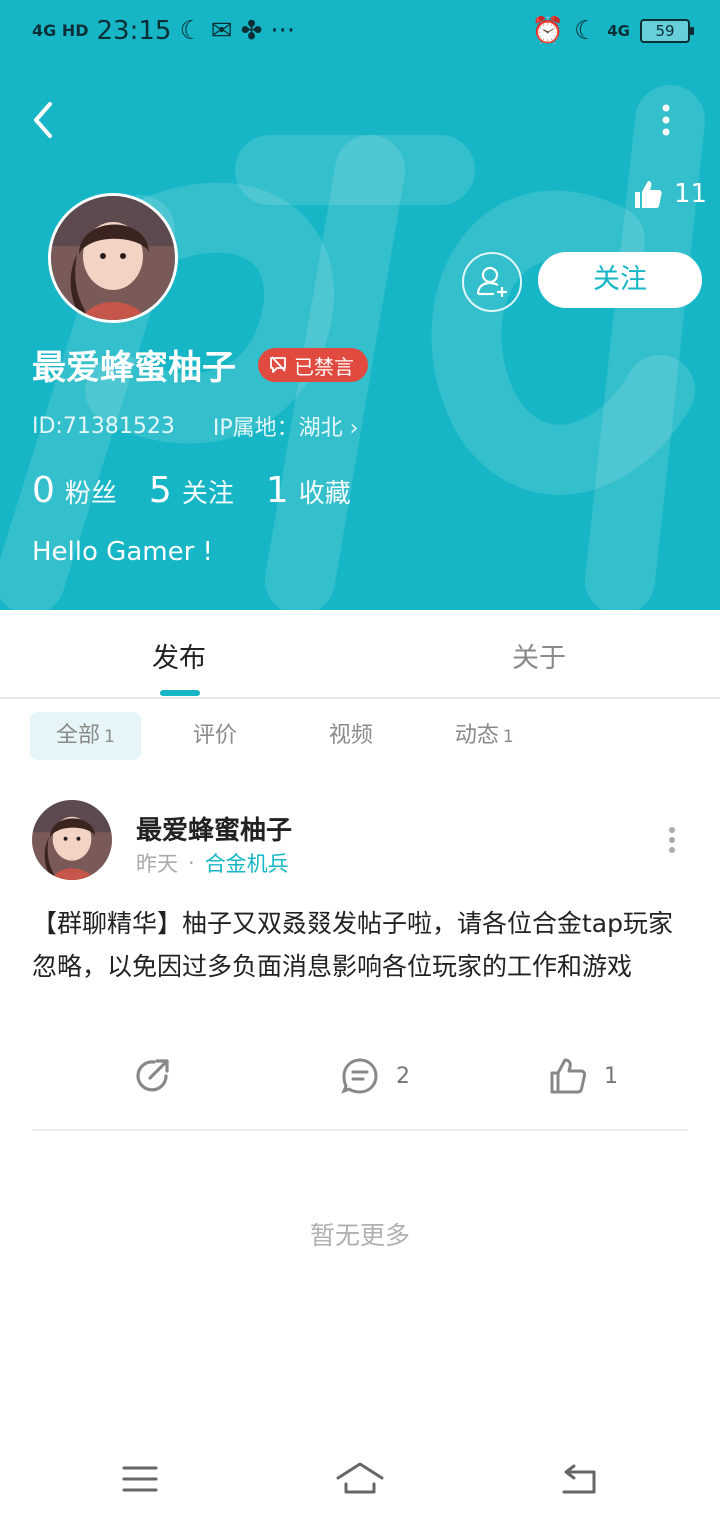 The width and height of the screenshot is (720, 1520). What do you see at coordinates (691, 194) in the screenshot?
I see `profile-like-count: 11` at bounding box center [691, 194].